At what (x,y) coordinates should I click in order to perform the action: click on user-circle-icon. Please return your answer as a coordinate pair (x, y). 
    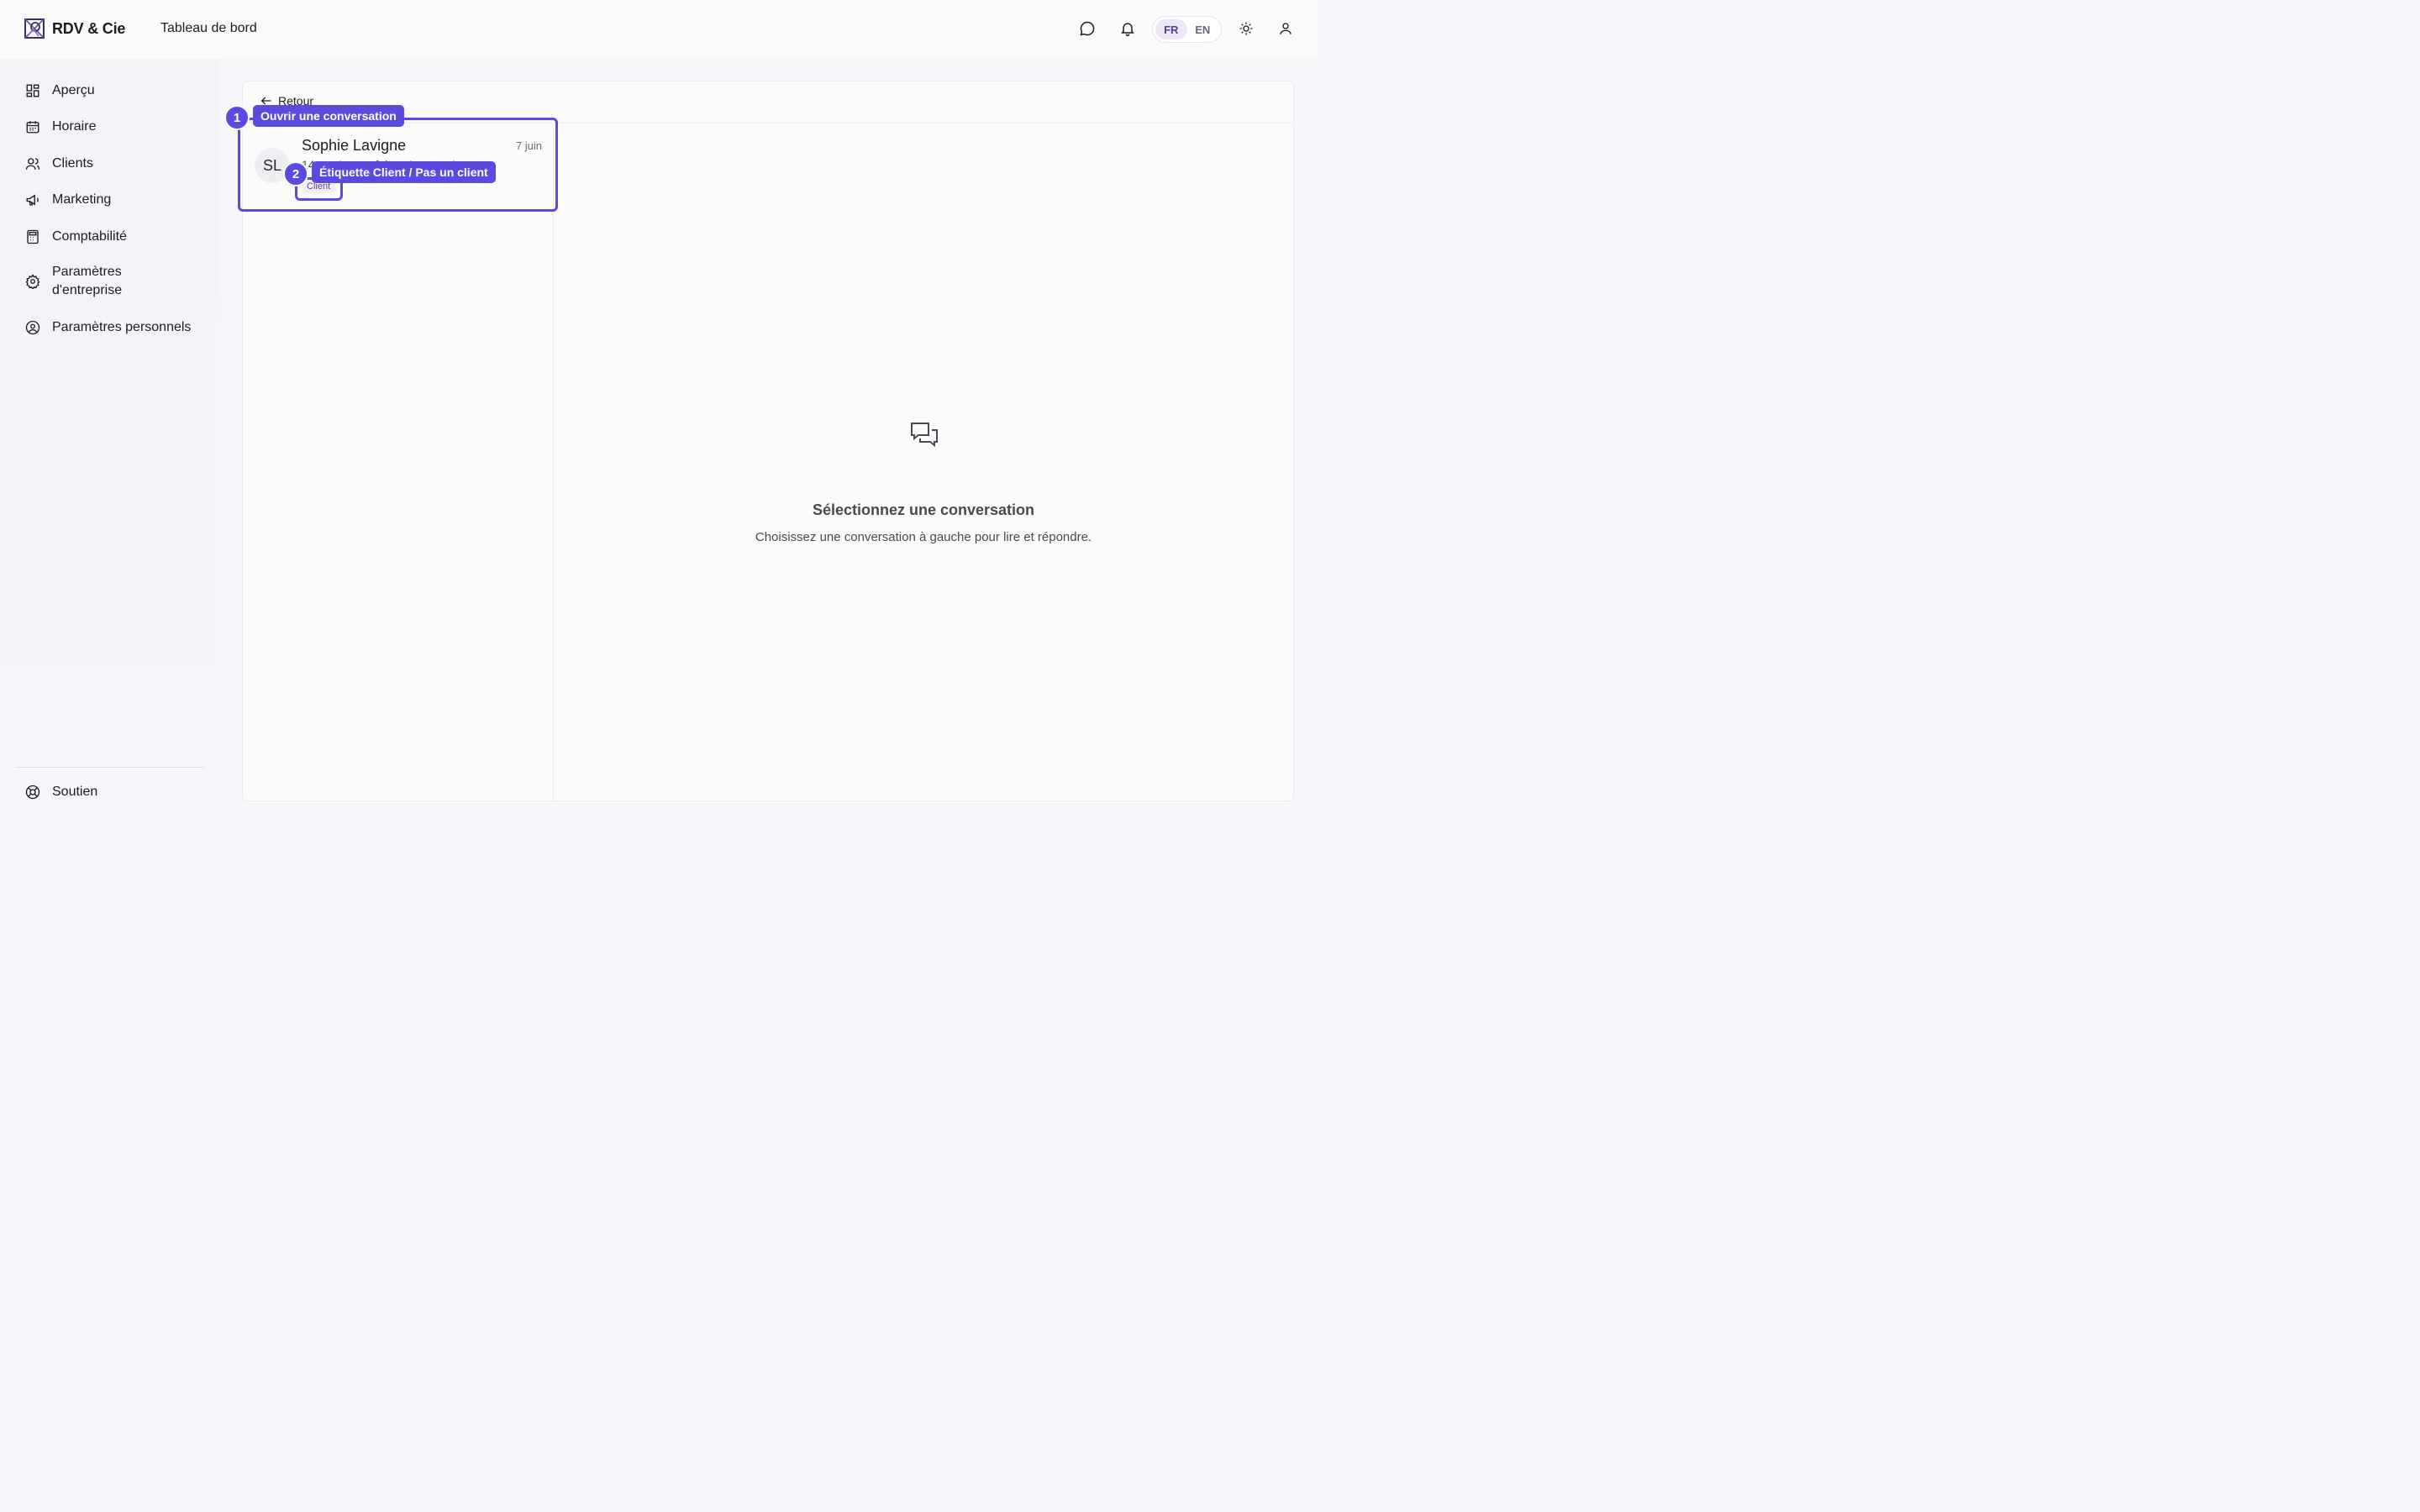
    Looking at the image, I should click on (33, 327).